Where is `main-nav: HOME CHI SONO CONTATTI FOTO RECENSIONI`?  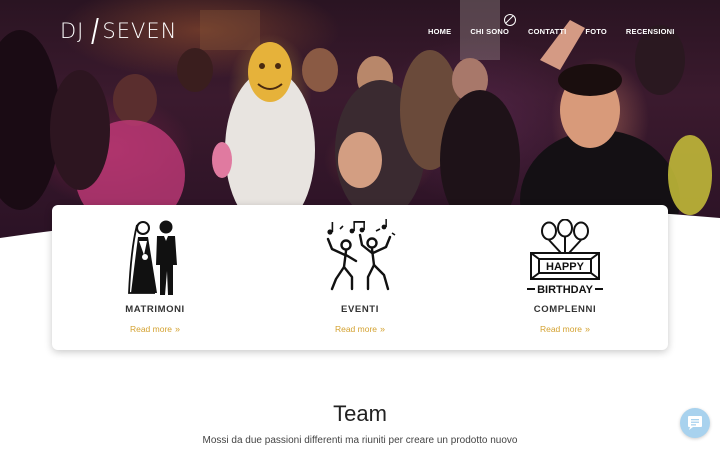
main-nav: HOME CHI SONO CONTATTI FOTO RECENSIONI is located at coordinates (551, 32).